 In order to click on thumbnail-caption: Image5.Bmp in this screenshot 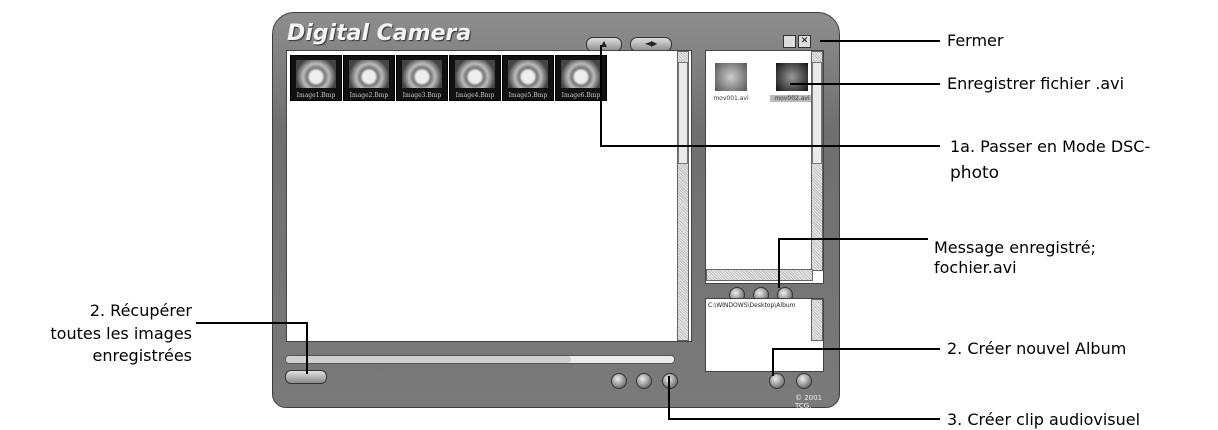, I will do `click(528, 95)`.